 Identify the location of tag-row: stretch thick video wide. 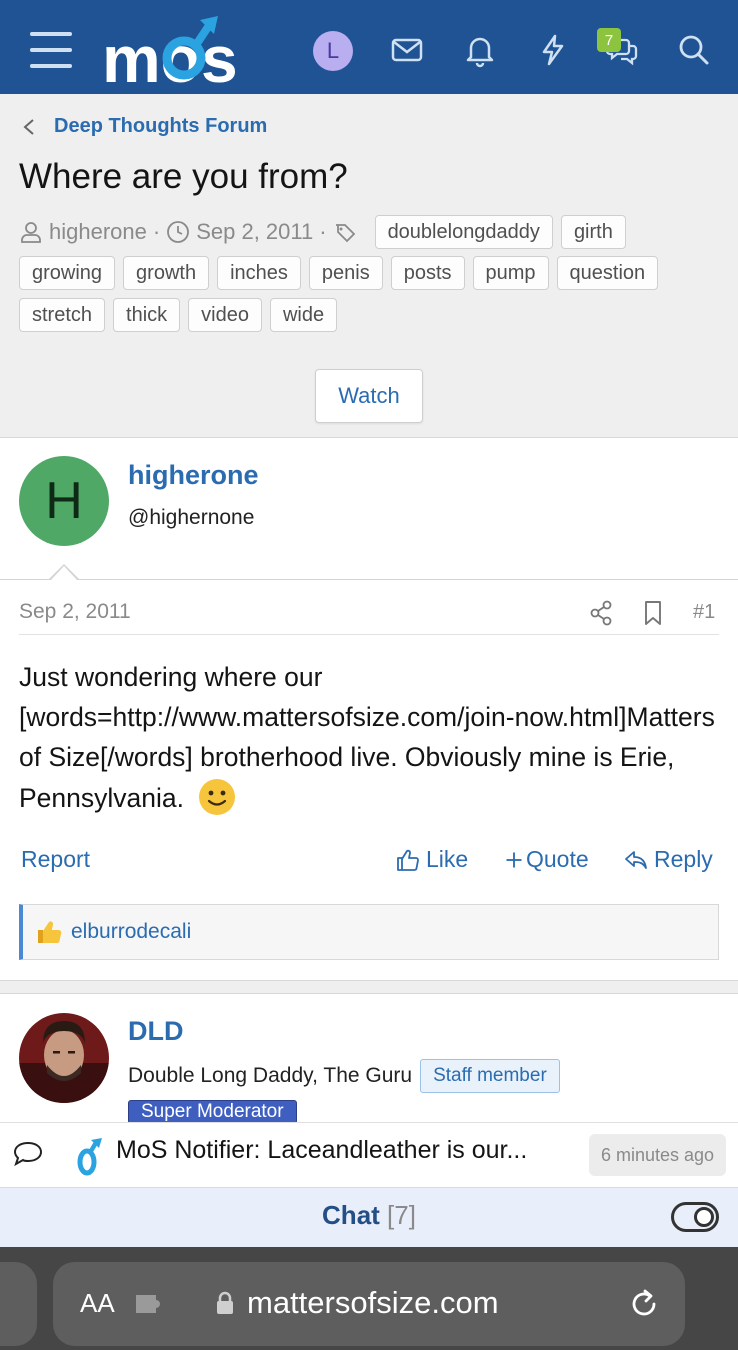
(178, 315).